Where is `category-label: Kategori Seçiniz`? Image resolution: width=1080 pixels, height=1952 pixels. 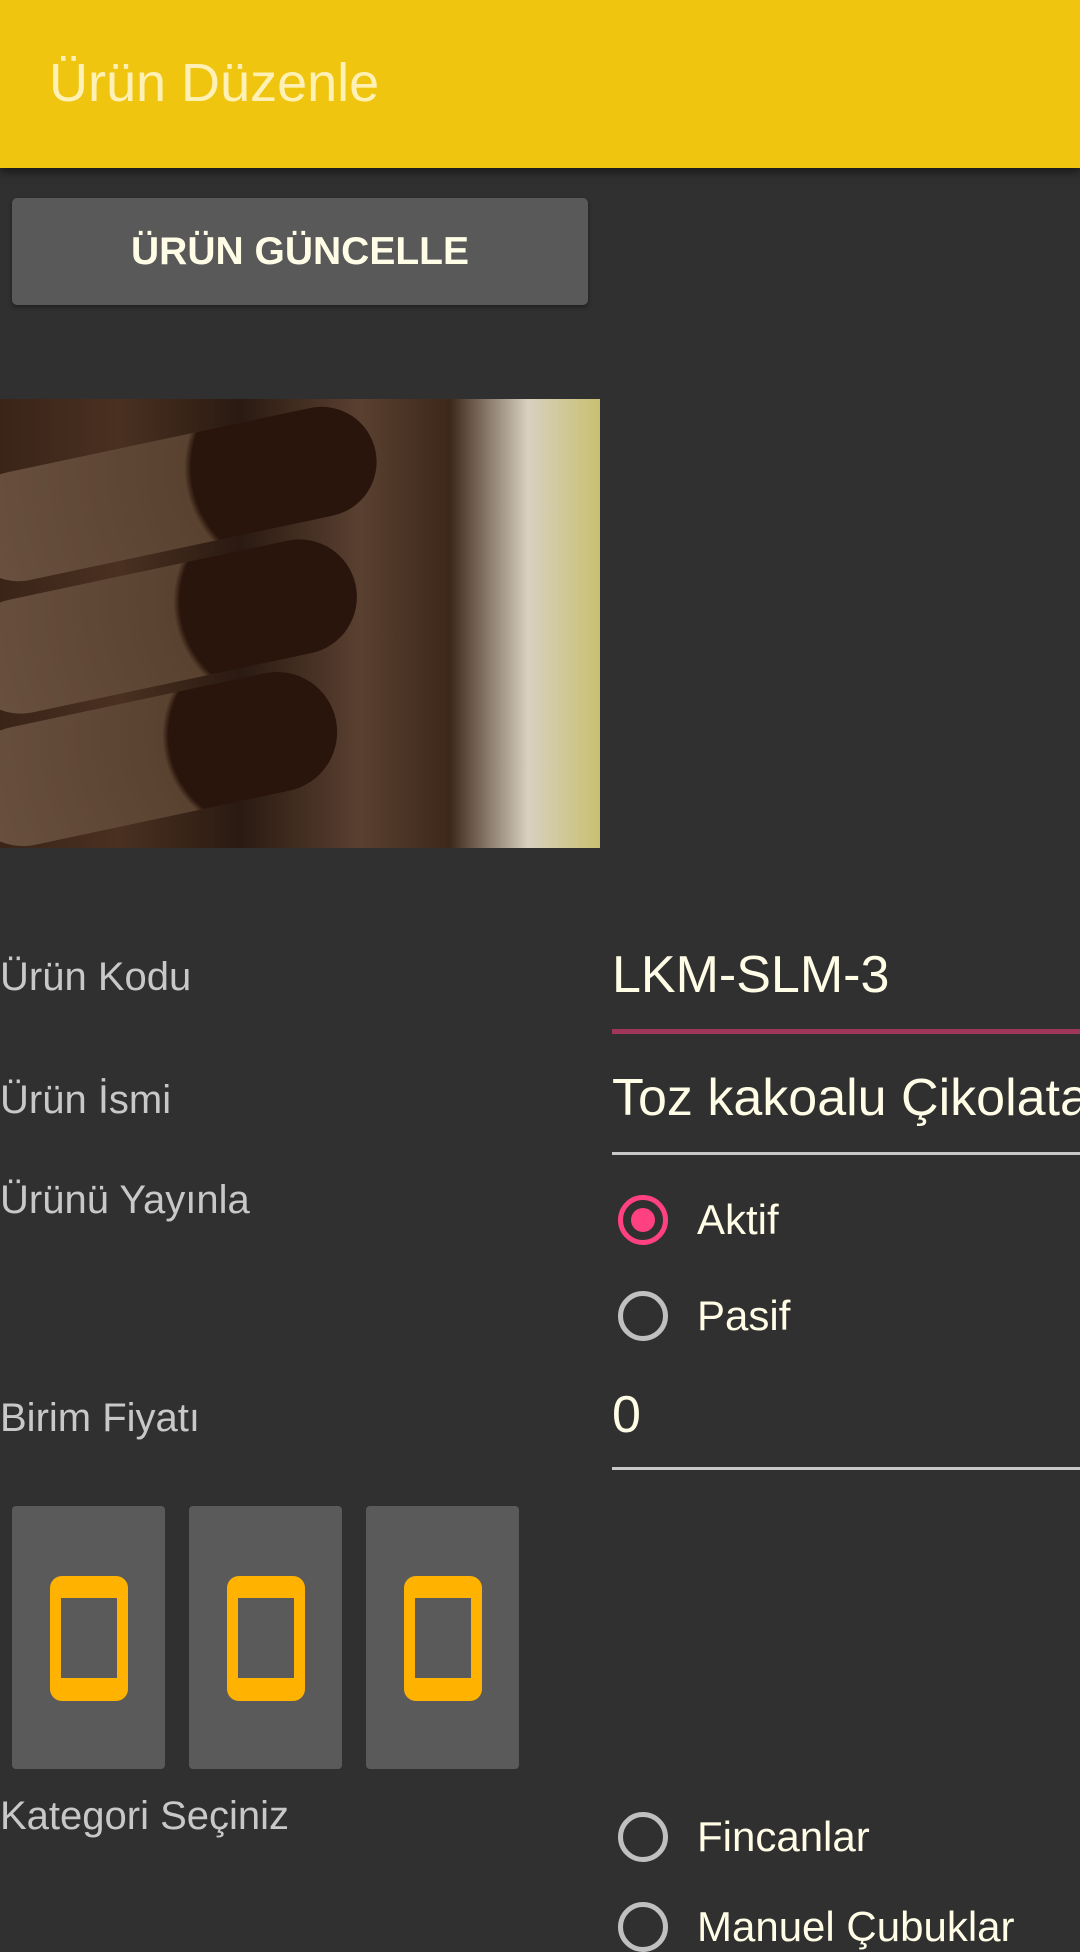 category-label: Kategori Seçiniz is located at coordinates (145, 1816).